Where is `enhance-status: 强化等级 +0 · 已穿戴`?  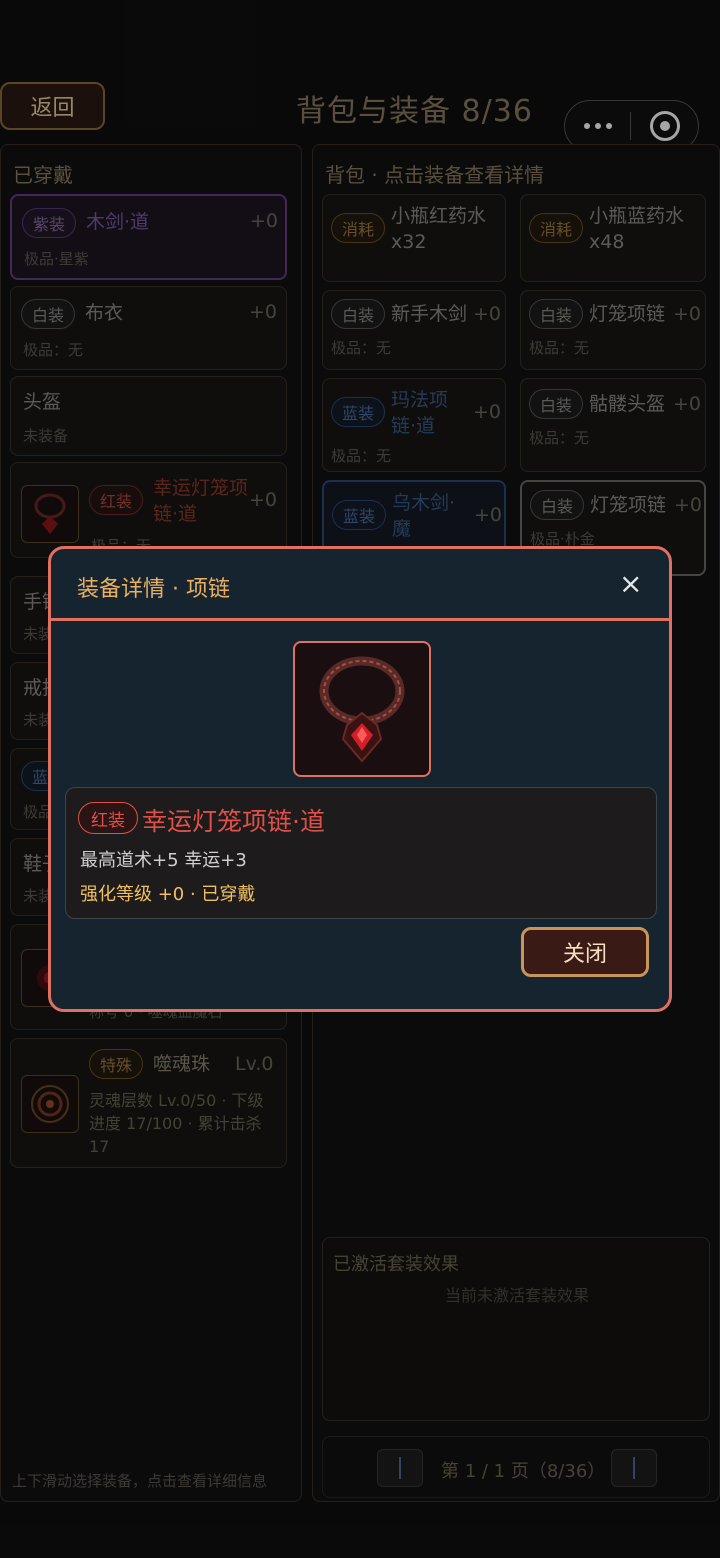 enhance-status: 强化等级 +0 · 已穿戴 is located at coordinates (168, 894).